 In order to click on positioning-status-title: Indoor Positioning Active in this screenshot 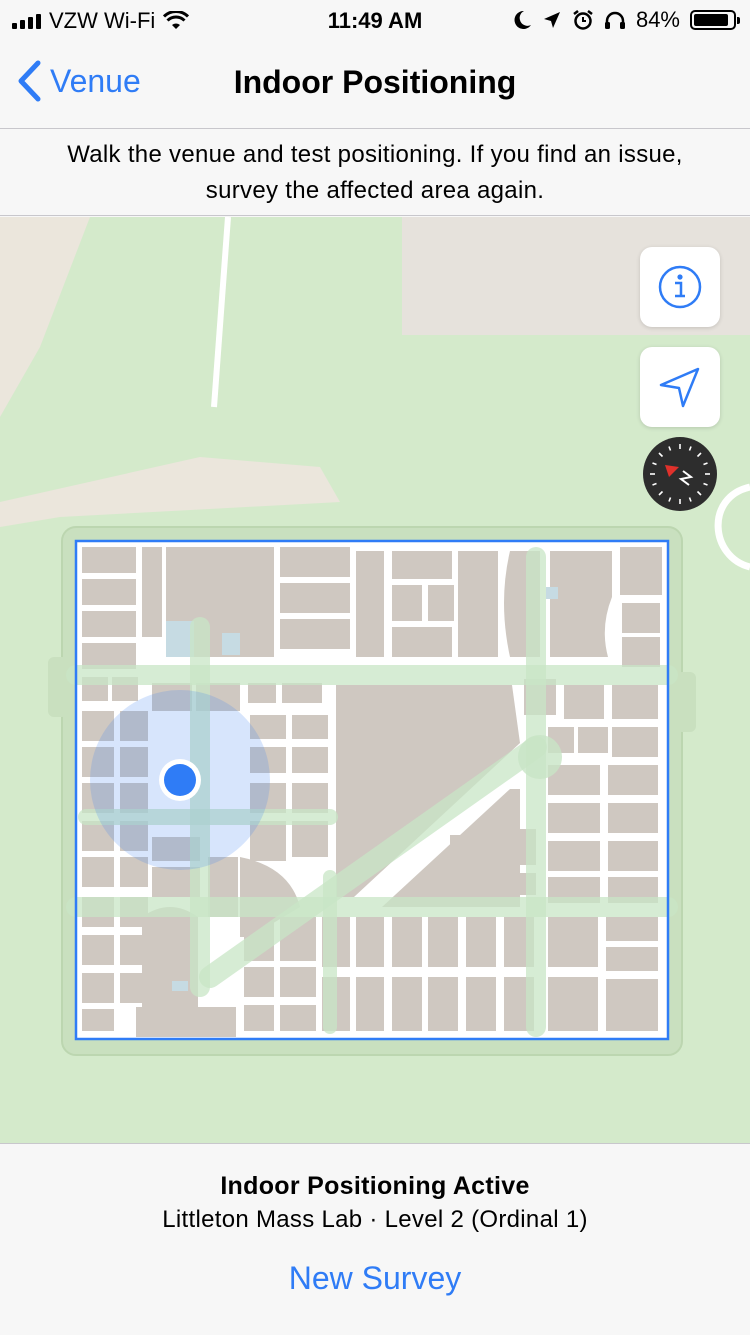, I will do `click(375, 1186)`.